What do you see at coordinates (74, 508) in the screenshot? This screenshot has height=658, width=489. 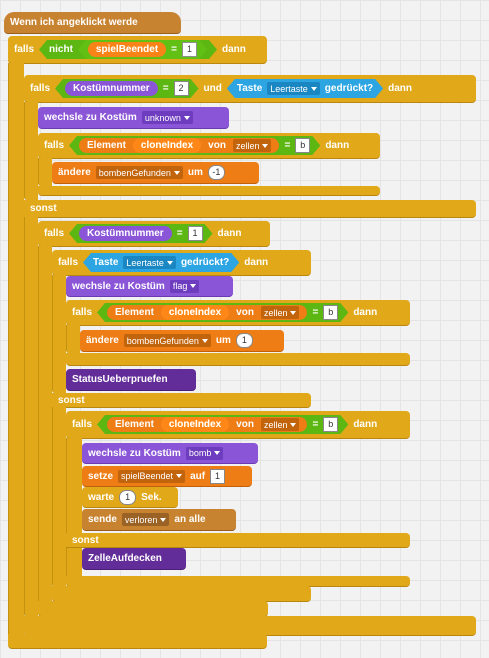 I see `if7-c-arm` at bounding box center [74, 508].